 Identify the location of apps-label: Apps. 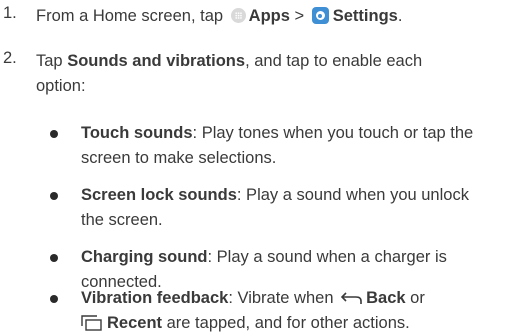
(269, 16).